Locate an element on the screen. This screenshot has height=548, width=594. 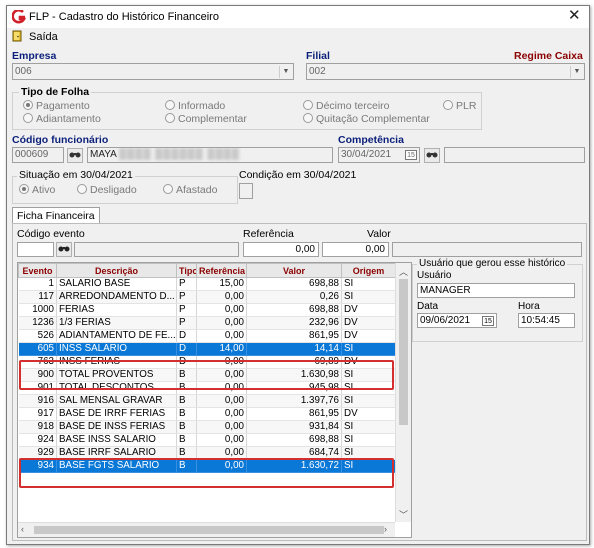
regime-caixa-label: Regime Caixa is located at coordinates (548, 56).